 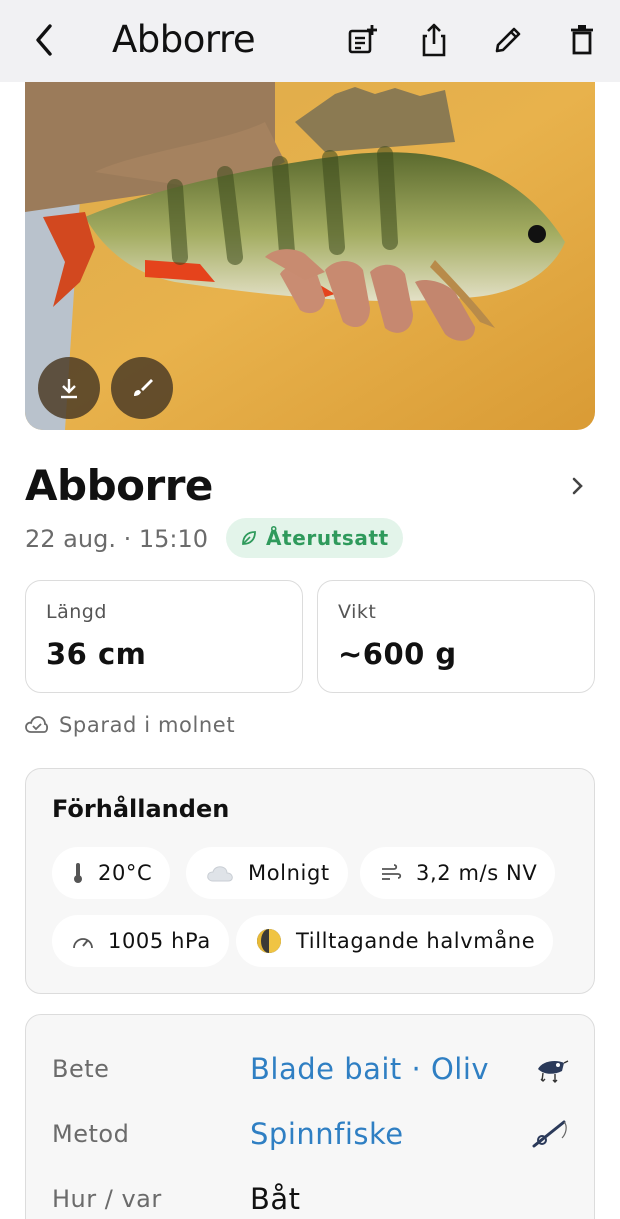 I want to click on catch-date: 22 aug. · 15:10, so click(x=116, y=539).